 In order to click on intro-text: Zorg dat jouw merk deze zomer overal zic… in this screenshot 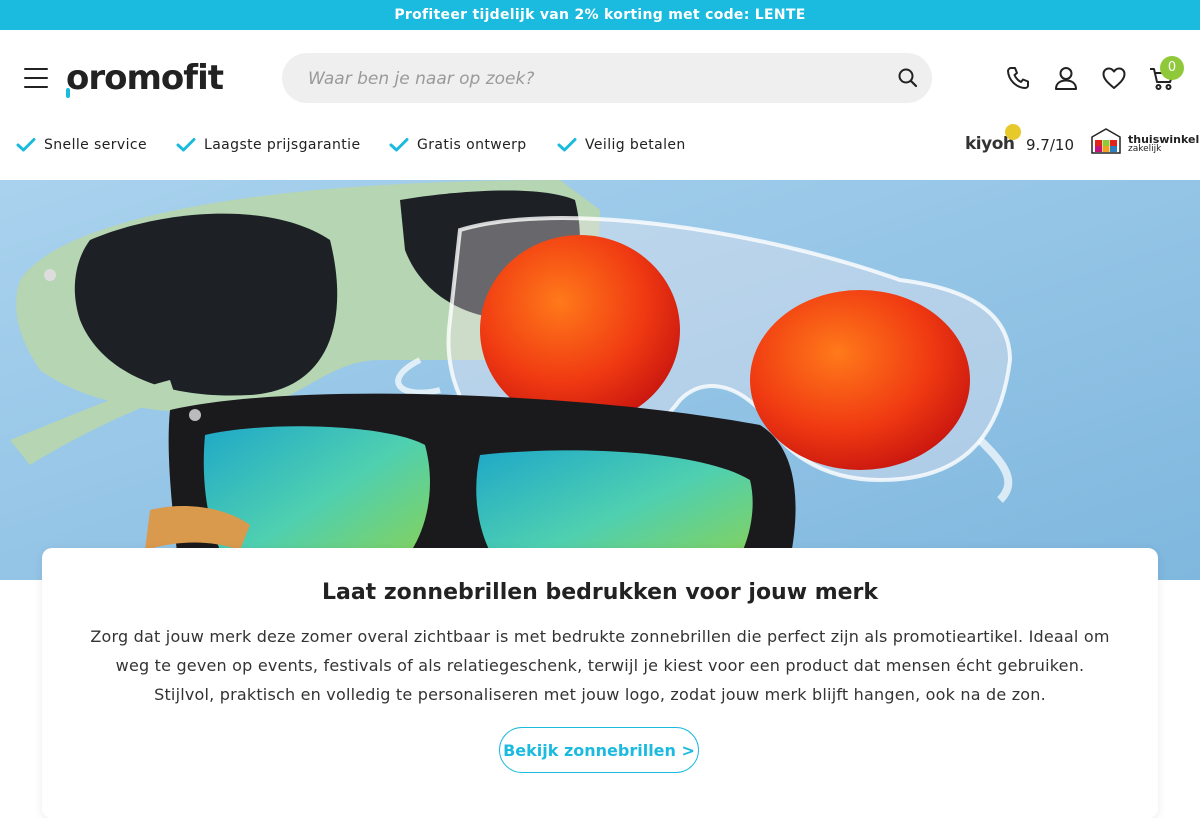, I will do `click(600, 665)`.